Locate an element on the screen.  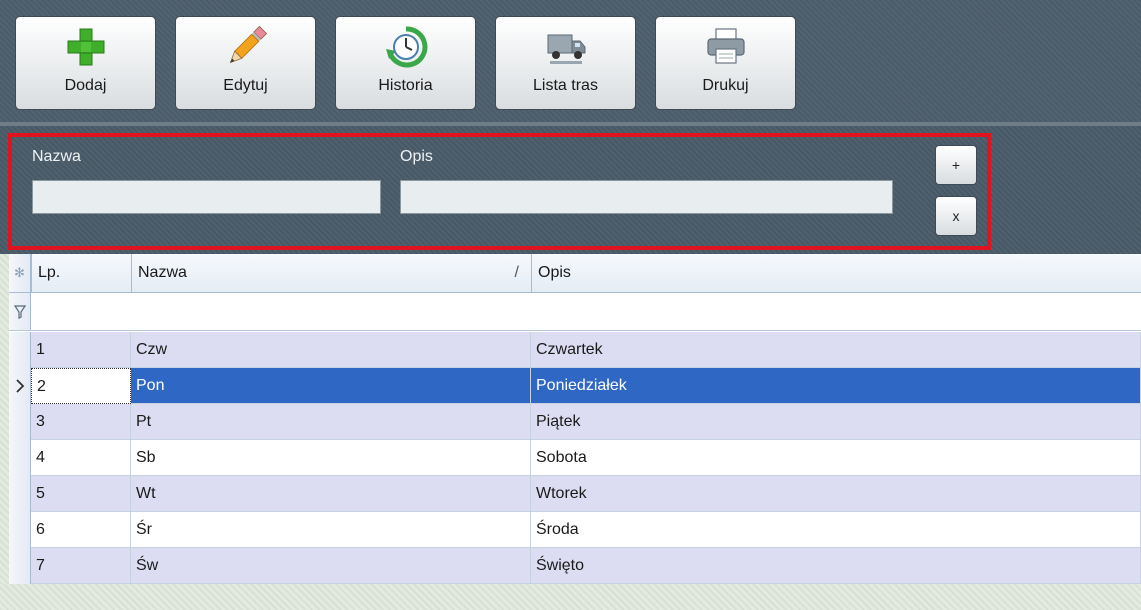
sort-indicator-icon: / is located at coordinates (516, 272).